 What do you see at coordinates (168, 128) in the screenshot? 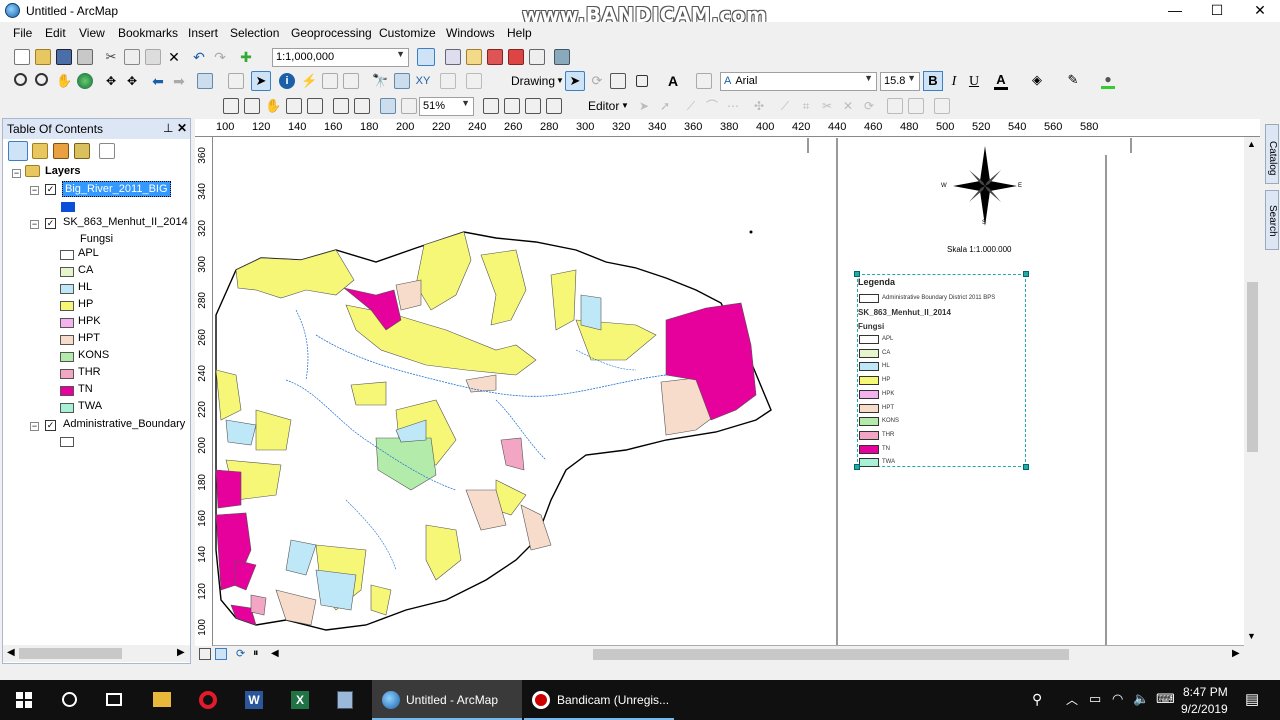
I see `pin-icon: ⊥` at bounding box center [168, 128].